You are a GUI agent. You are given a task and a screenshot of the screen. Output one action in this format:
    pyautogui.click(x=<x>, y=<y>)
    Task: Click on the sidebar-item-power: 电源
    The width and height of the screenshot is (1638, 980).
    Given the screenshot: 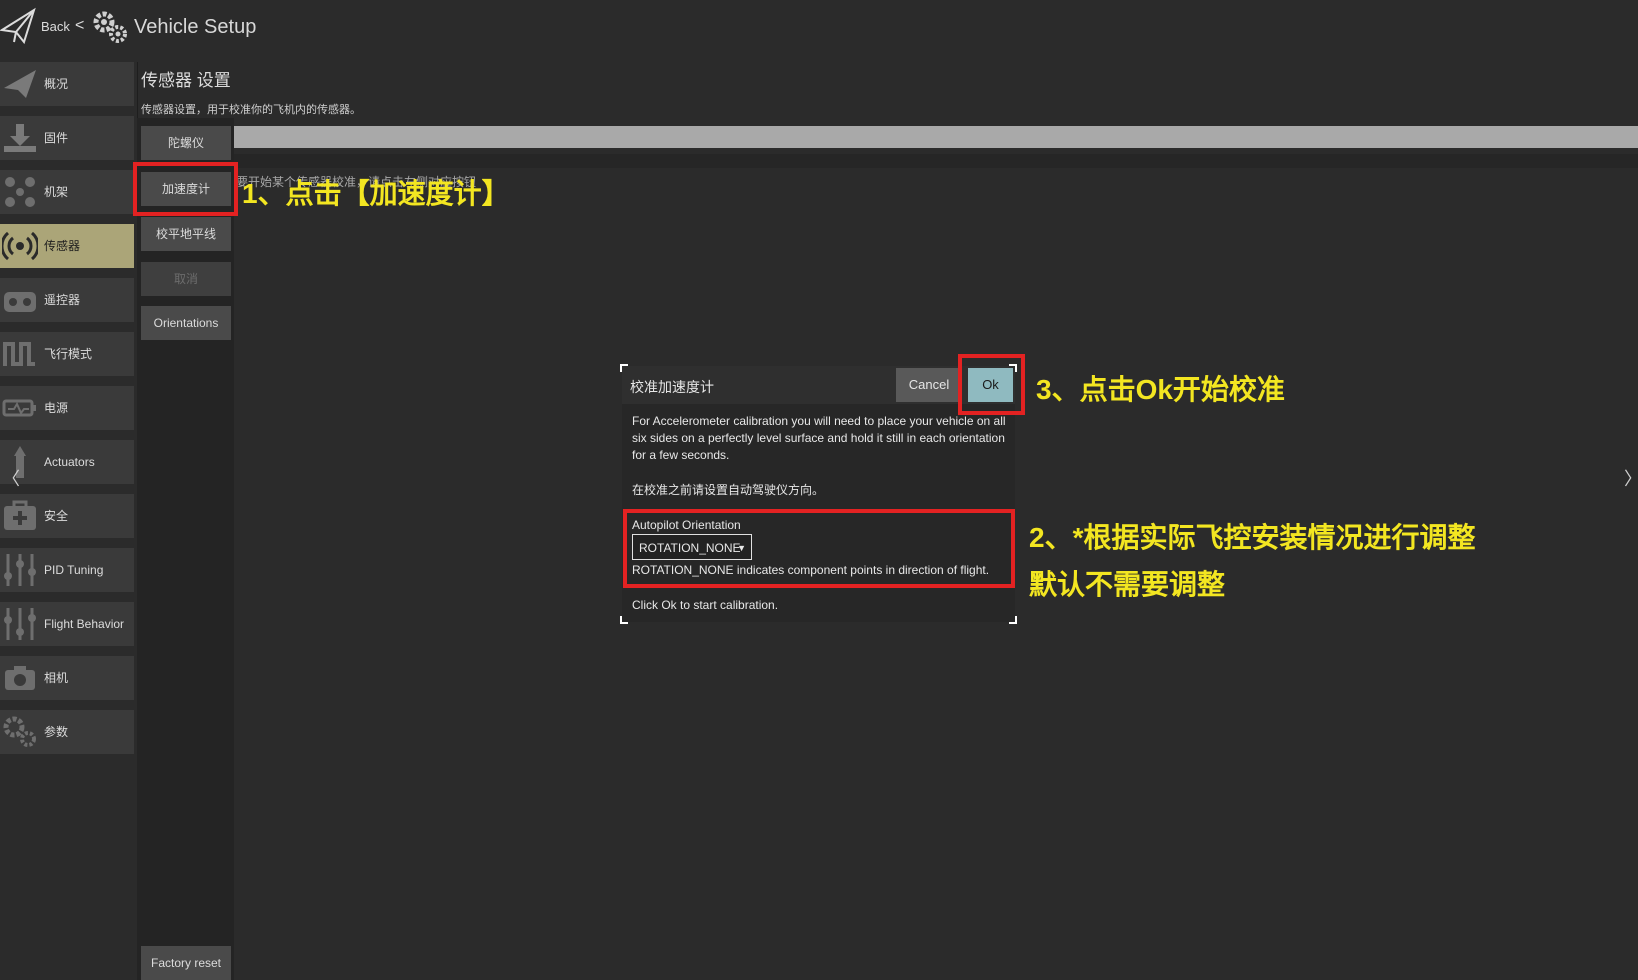 What is the action you would take?
    pyautogui.click(x=67, y=408)
    